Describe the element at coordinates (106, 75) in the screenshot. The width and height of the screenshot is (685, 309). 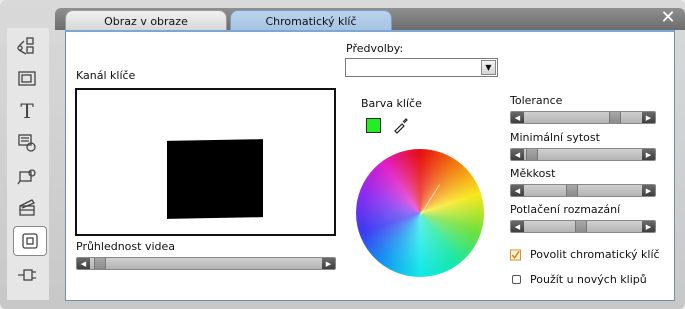
I see `key-channel-label: Kanál klíče` at that location.